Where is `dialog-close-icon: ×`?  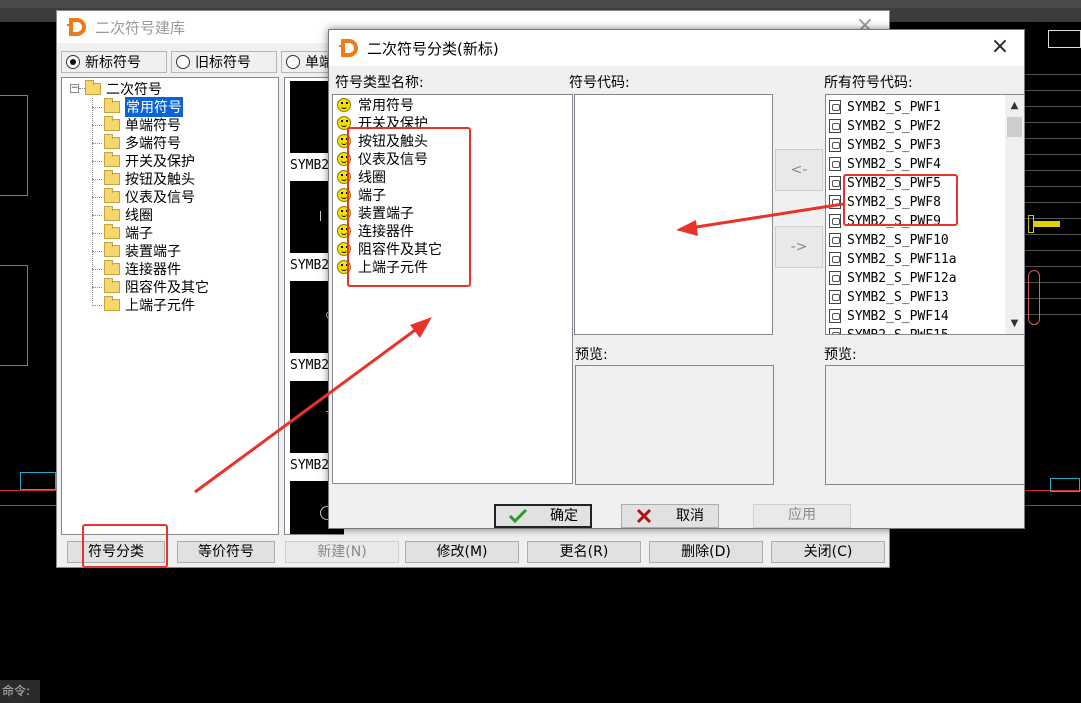 dialog-close-icon: × is located at coordinates (1000, 48).